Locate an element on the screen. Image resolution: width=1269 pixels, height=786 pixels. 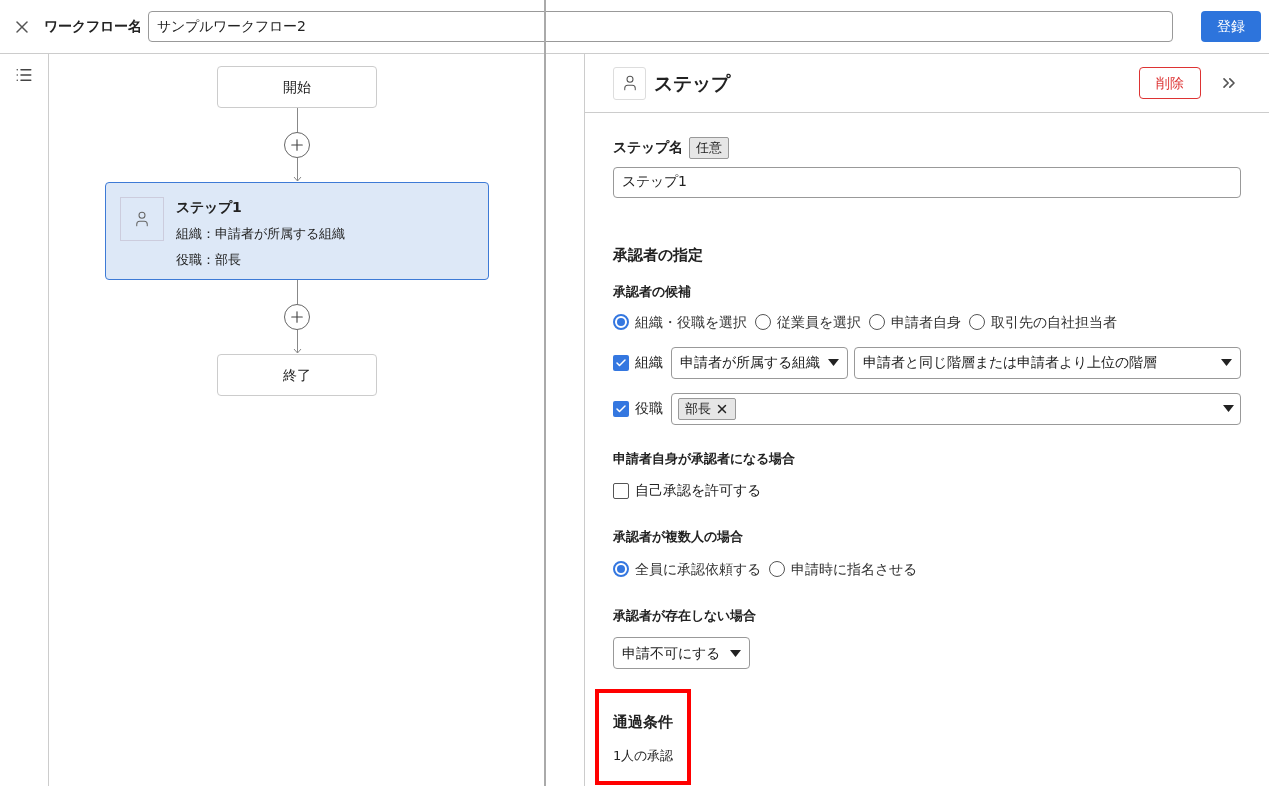
optional-badge: 任意 is located at coordinates (709, 148).